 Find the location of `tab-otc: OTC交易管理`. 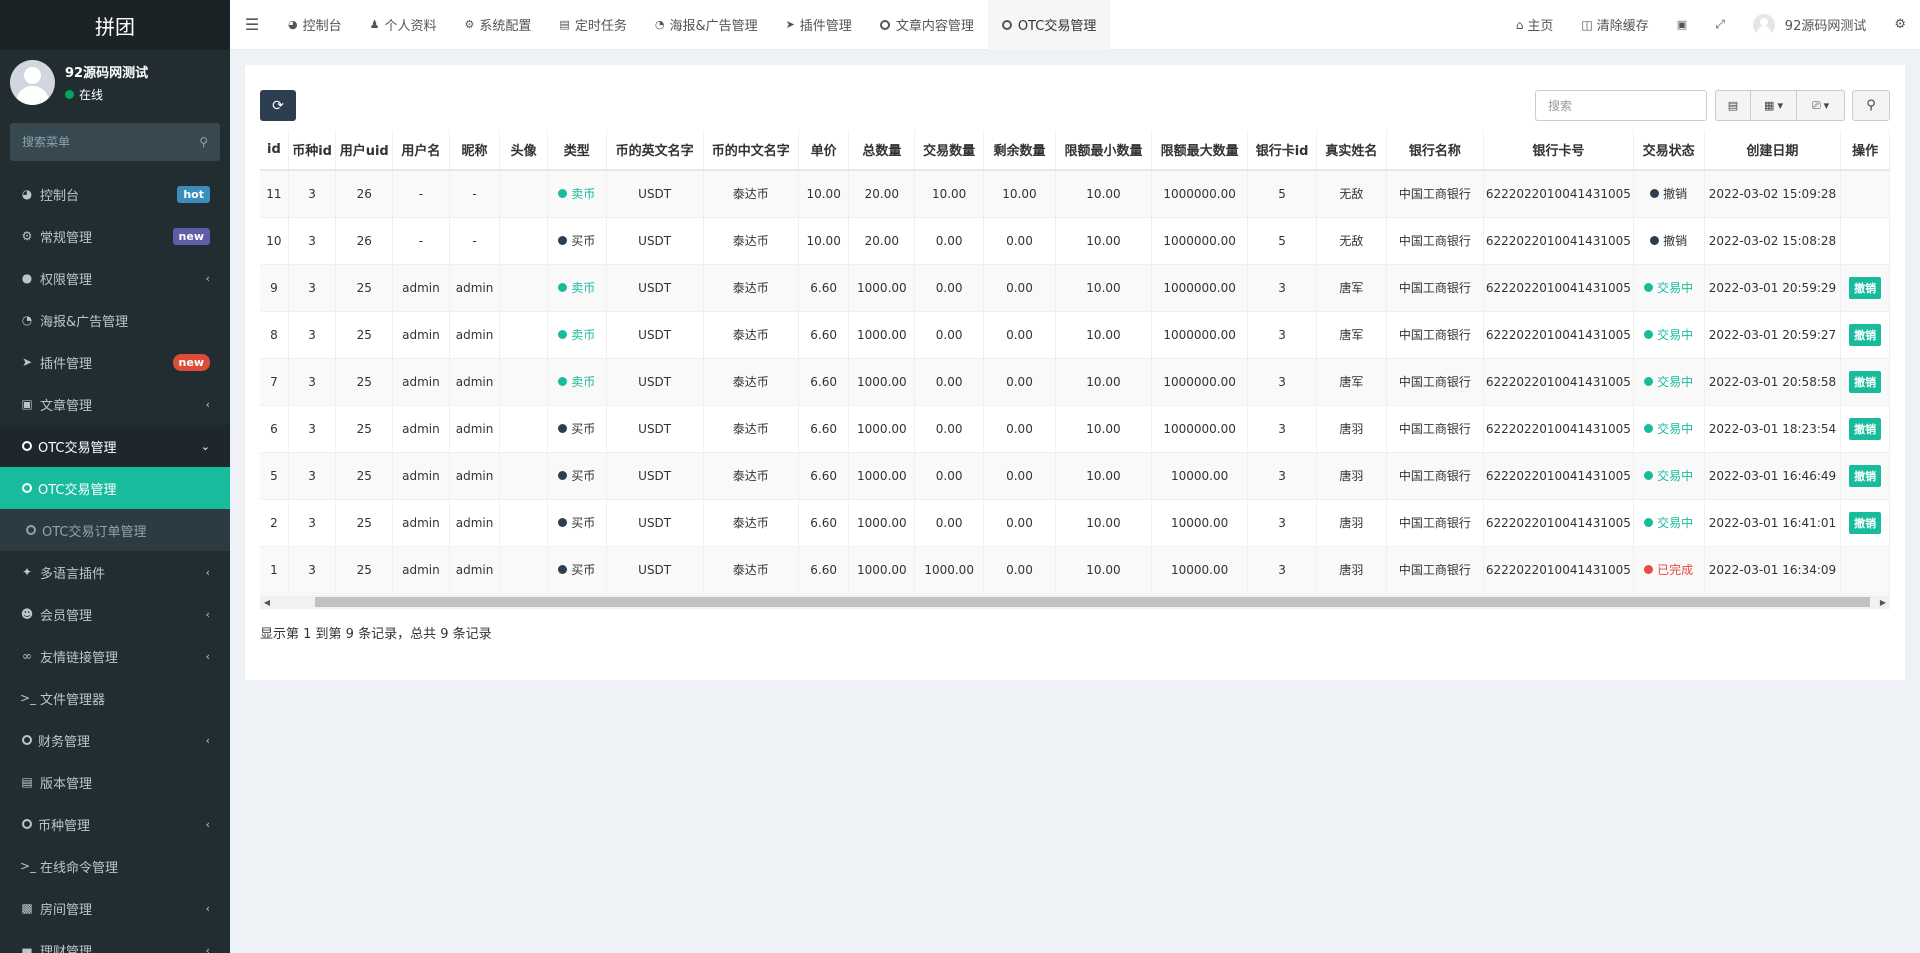

tab-otc: OTC交易管理 is located at coordinates (1049, 25).